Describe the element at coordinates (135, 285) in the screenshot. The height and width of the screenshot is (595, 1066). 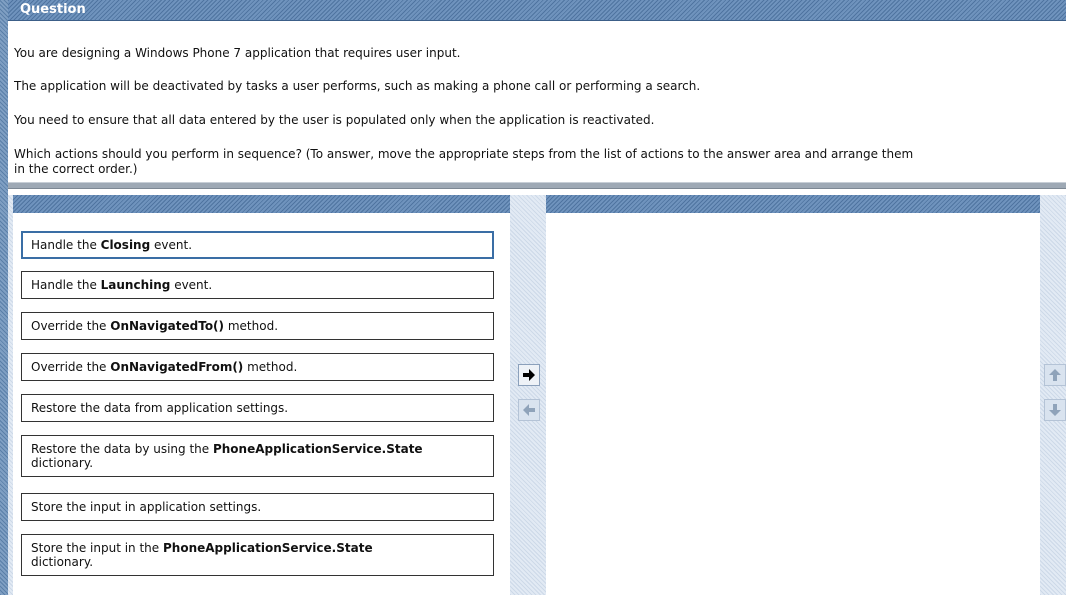
I see `action-keyword: Launching` at that location.